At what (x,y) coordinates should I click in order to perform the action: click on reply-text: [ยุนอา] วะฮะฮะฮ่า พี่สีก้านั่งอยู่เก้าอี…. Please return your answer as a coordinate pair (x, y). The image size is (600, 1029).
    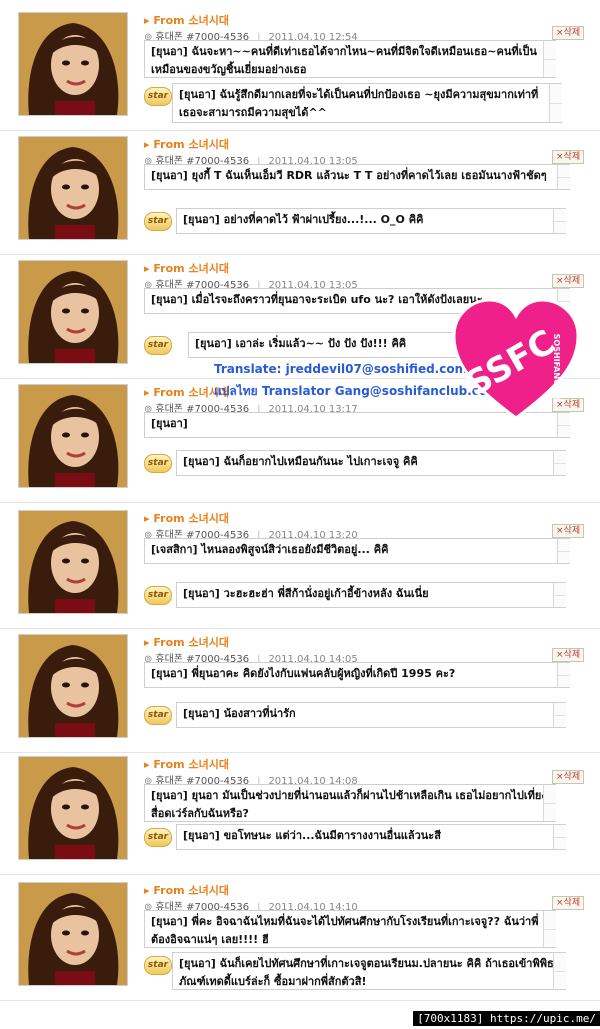
    Looking at the image, I should click on (371, 595).